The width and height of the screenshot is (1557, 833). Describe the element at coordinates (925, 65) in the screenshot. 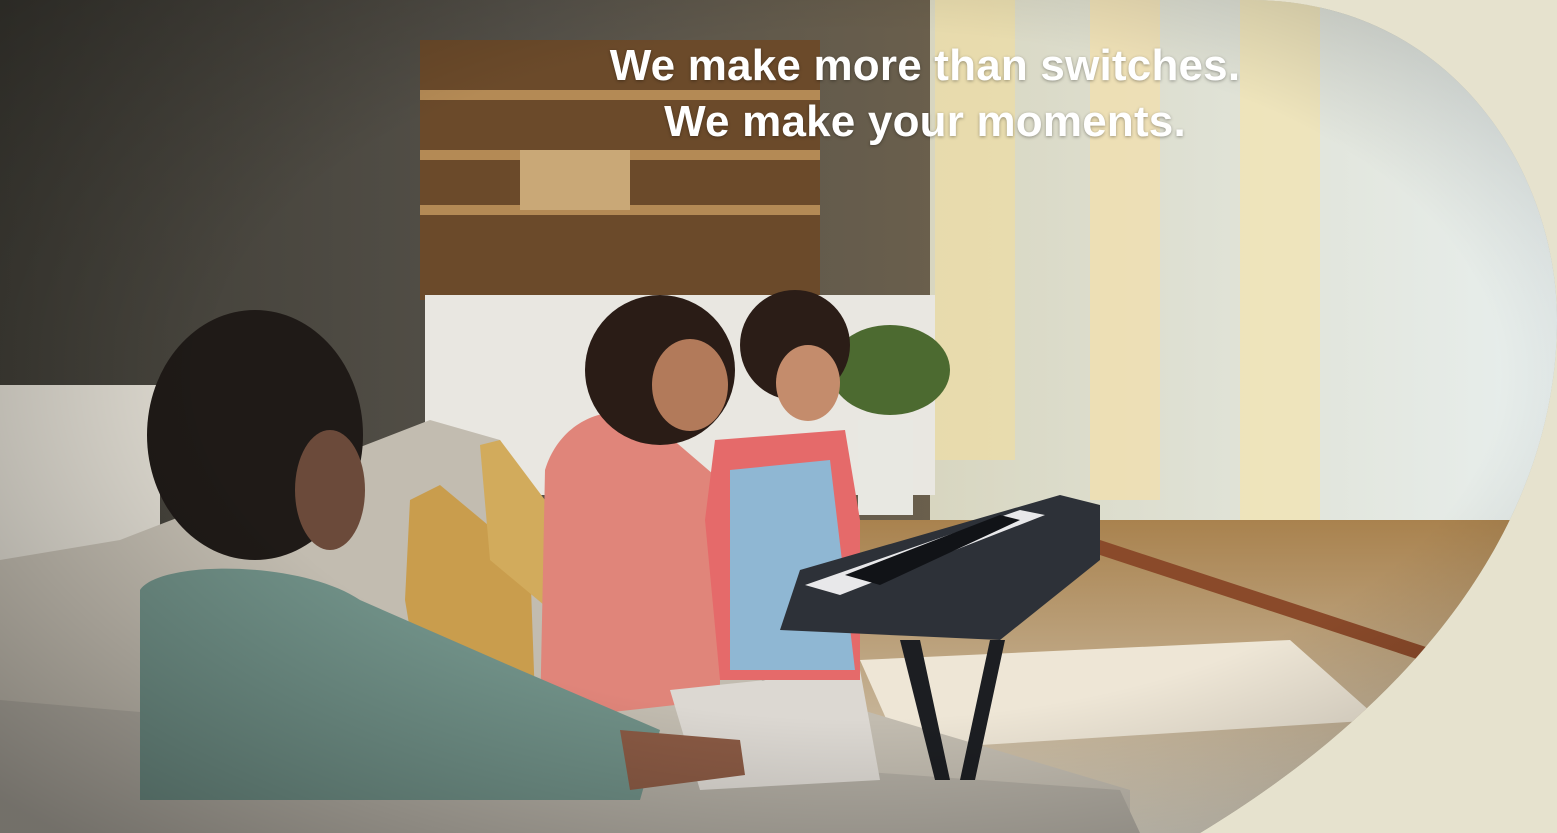

I see `headline-line-1: We make more than switches.` at that location.